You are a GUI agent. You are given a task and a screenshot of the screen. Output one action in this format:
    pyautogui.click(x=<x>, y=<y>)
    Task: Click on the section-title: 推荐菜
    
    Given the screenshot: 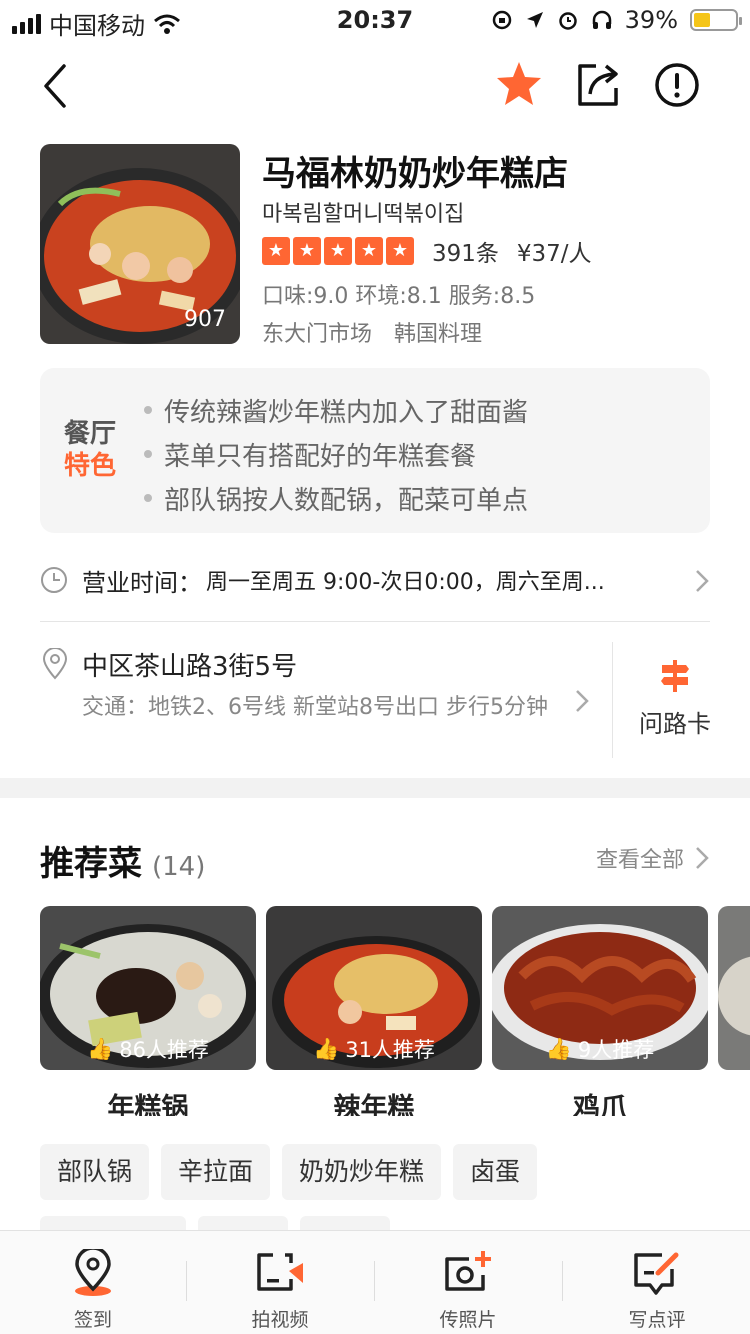 What is the action you would take?
    pyautogui.click(x=91, y=864)
    